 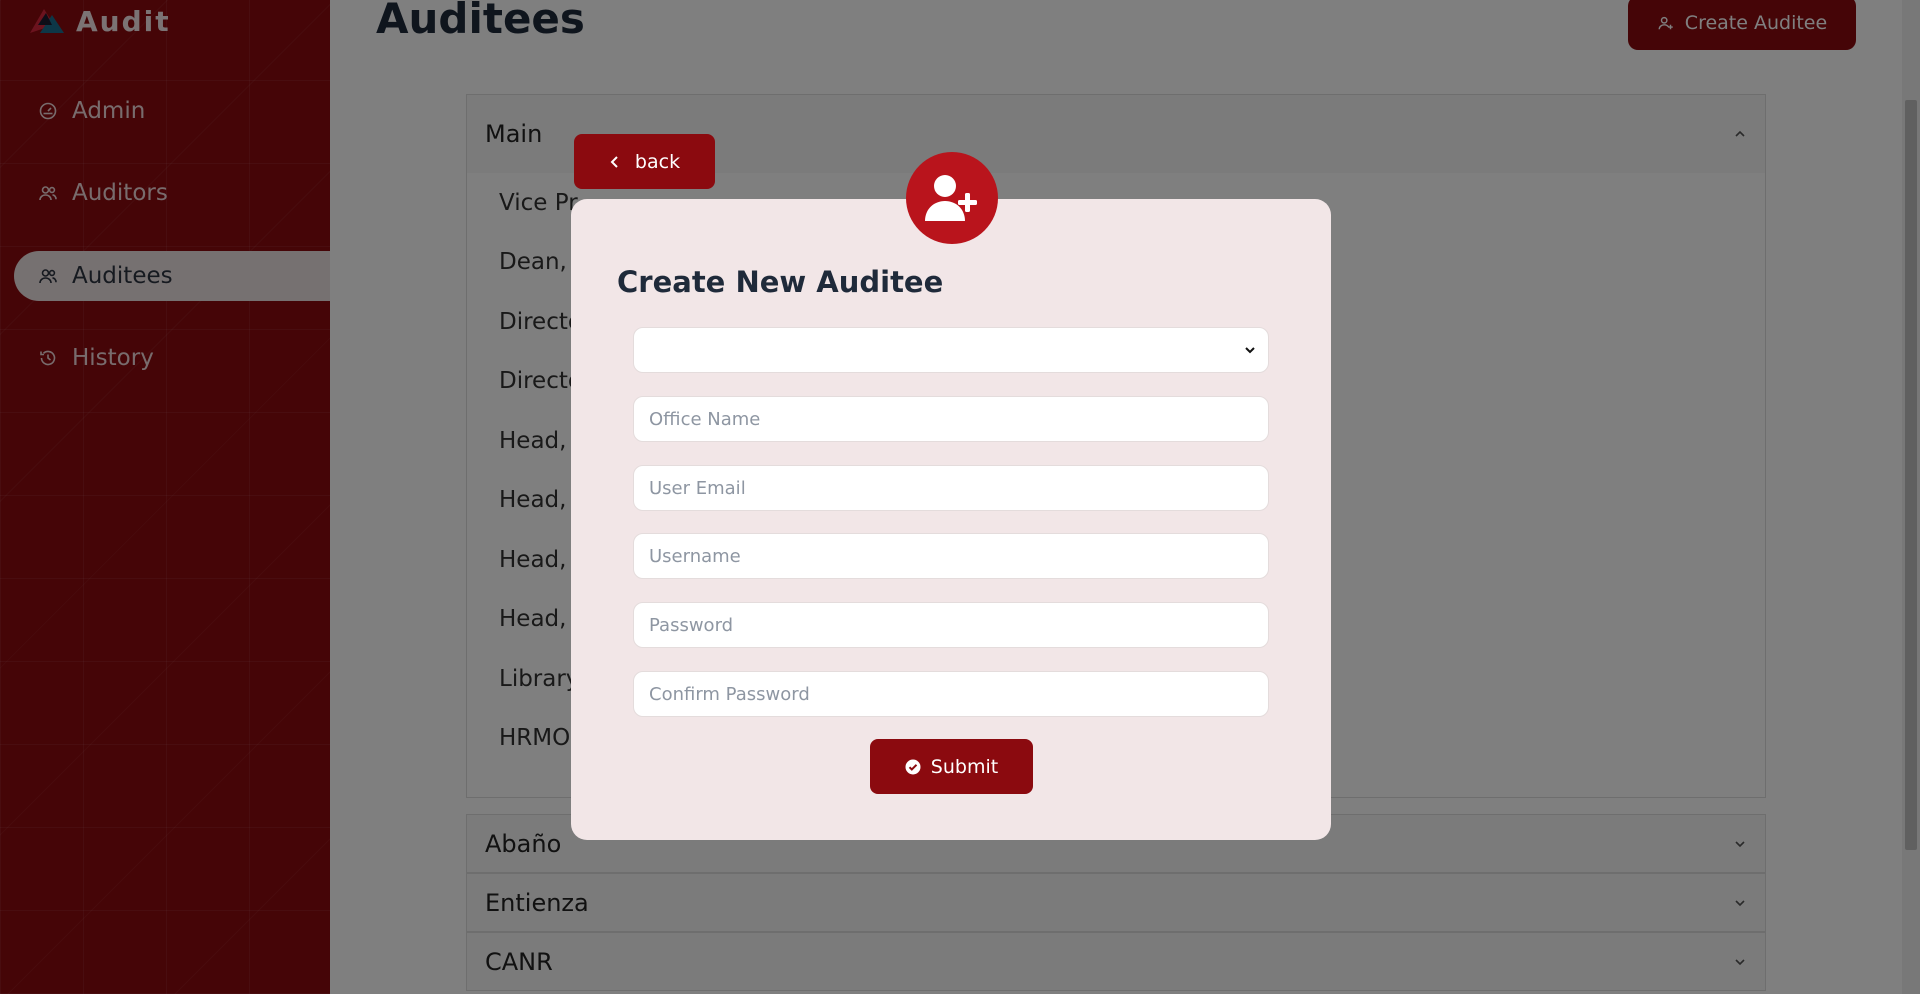 What do you see at coordinates (951, 694) in the screenshot?
I see `confirm-password-input` at bounding box center [951, 694].